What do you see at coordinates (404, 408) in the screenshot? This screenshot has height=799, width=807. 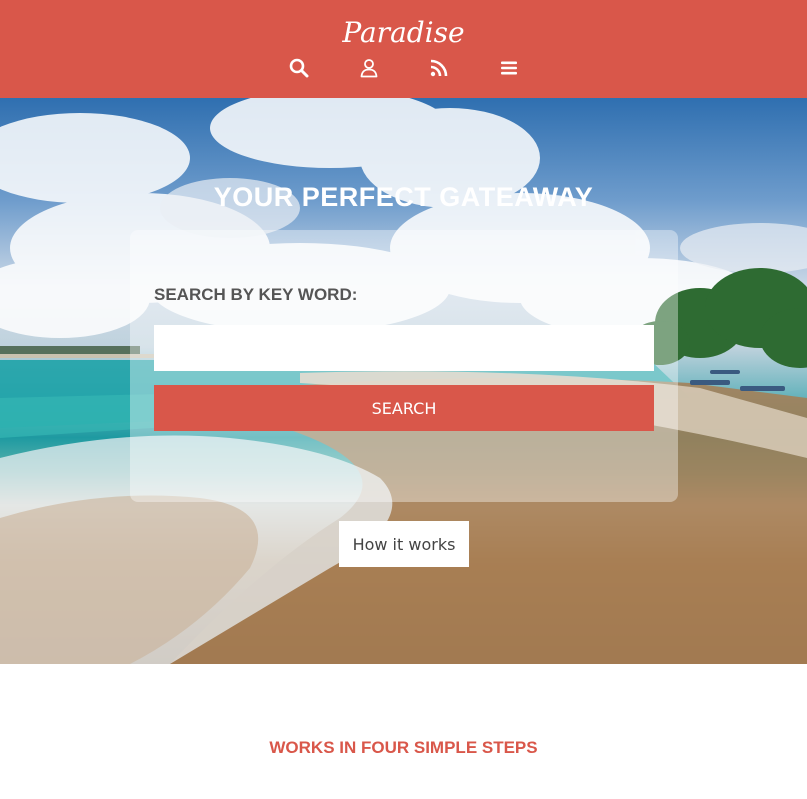 I see `search-button: SEARCH` at bounding box center [404, 408].